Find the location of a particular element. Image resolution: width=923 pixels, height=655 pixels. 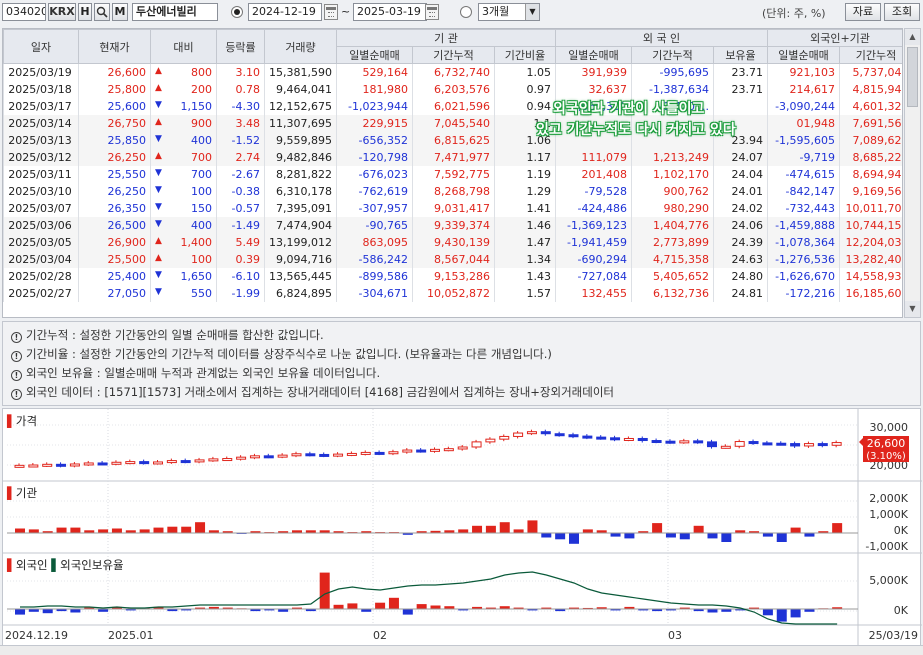

col-inst-day: 일별순매매 is located at coordinates (374, 55).